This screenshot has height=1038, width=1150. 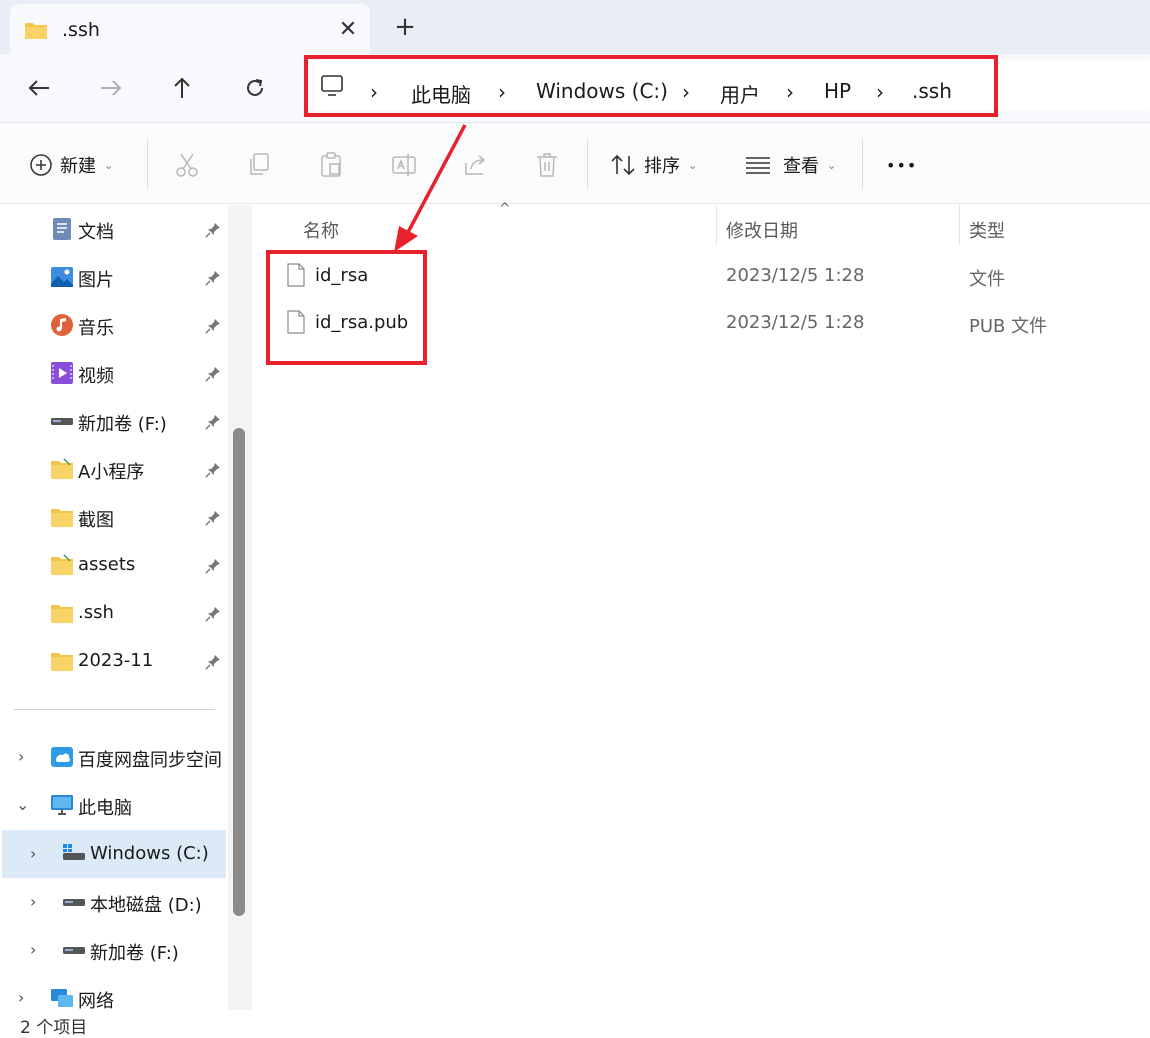 What do you see at coordinates (96, 328) in the screenshot?
I see `sidebar-item-label: 音乐` at bounding box center [96, 328].